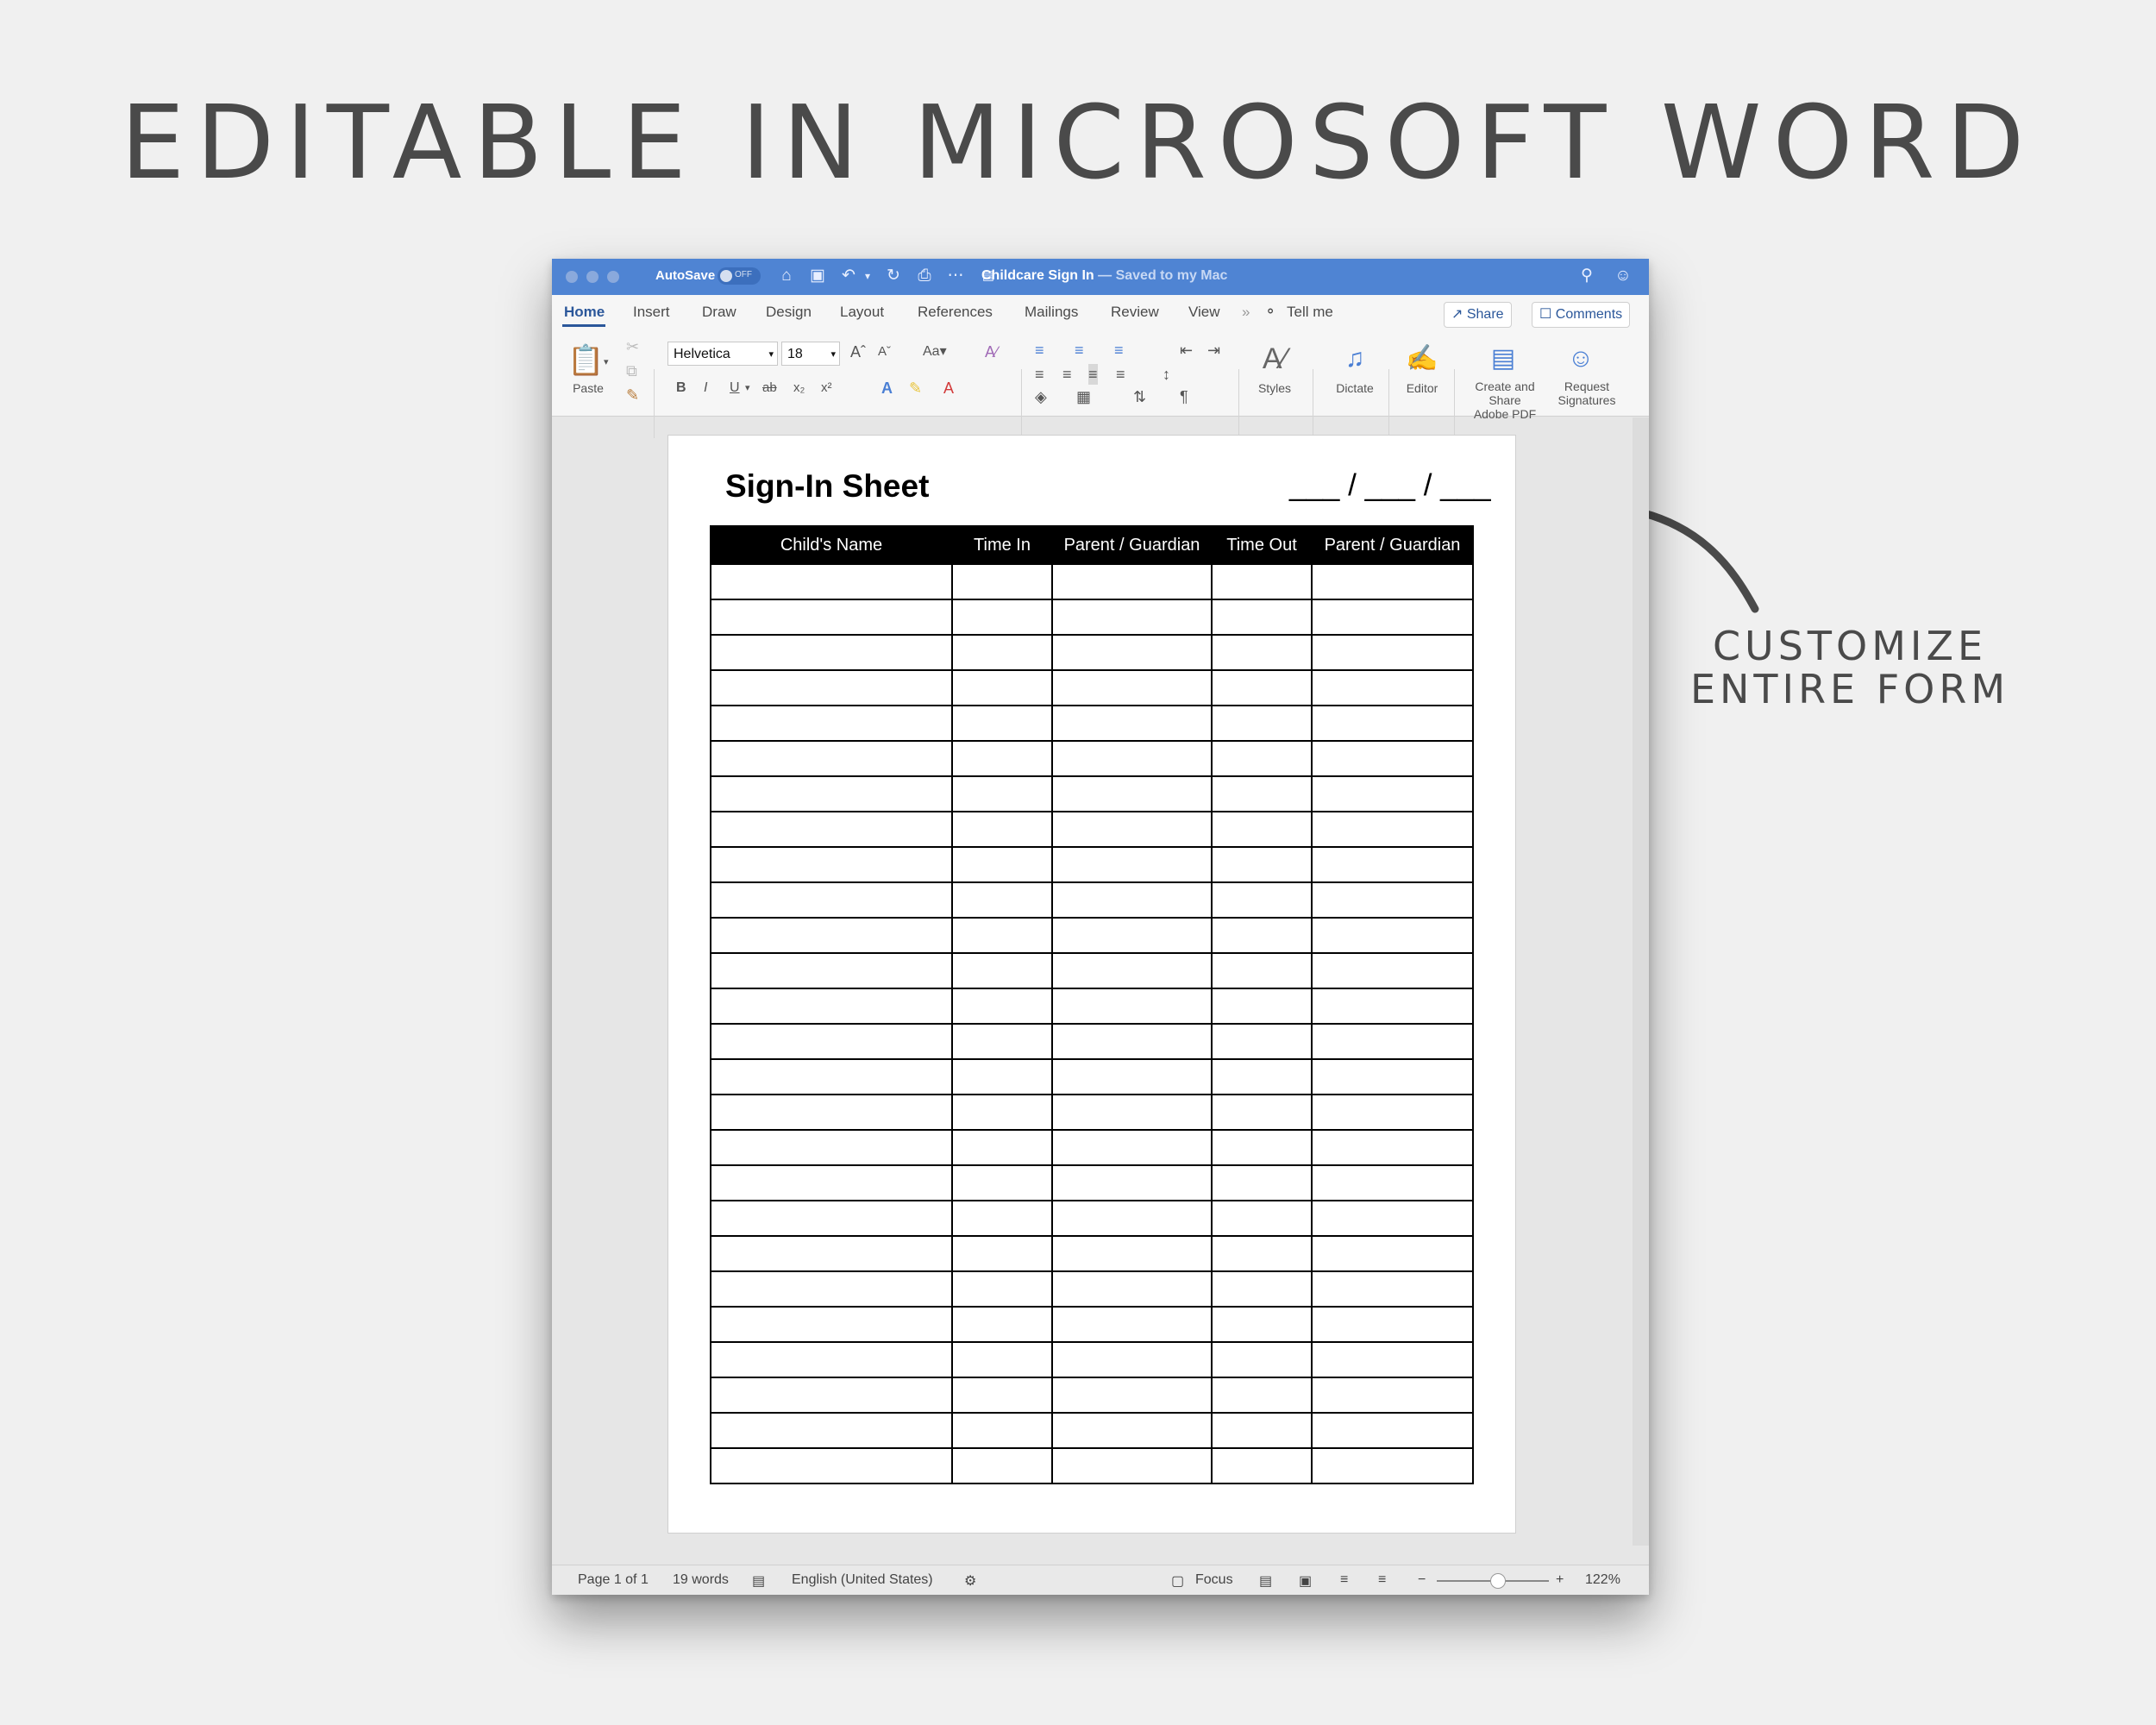  What do you see at coordinates (848, 276) in the screenshot?
I see `undo-icon: ↶` at bounding box center [848, 276].